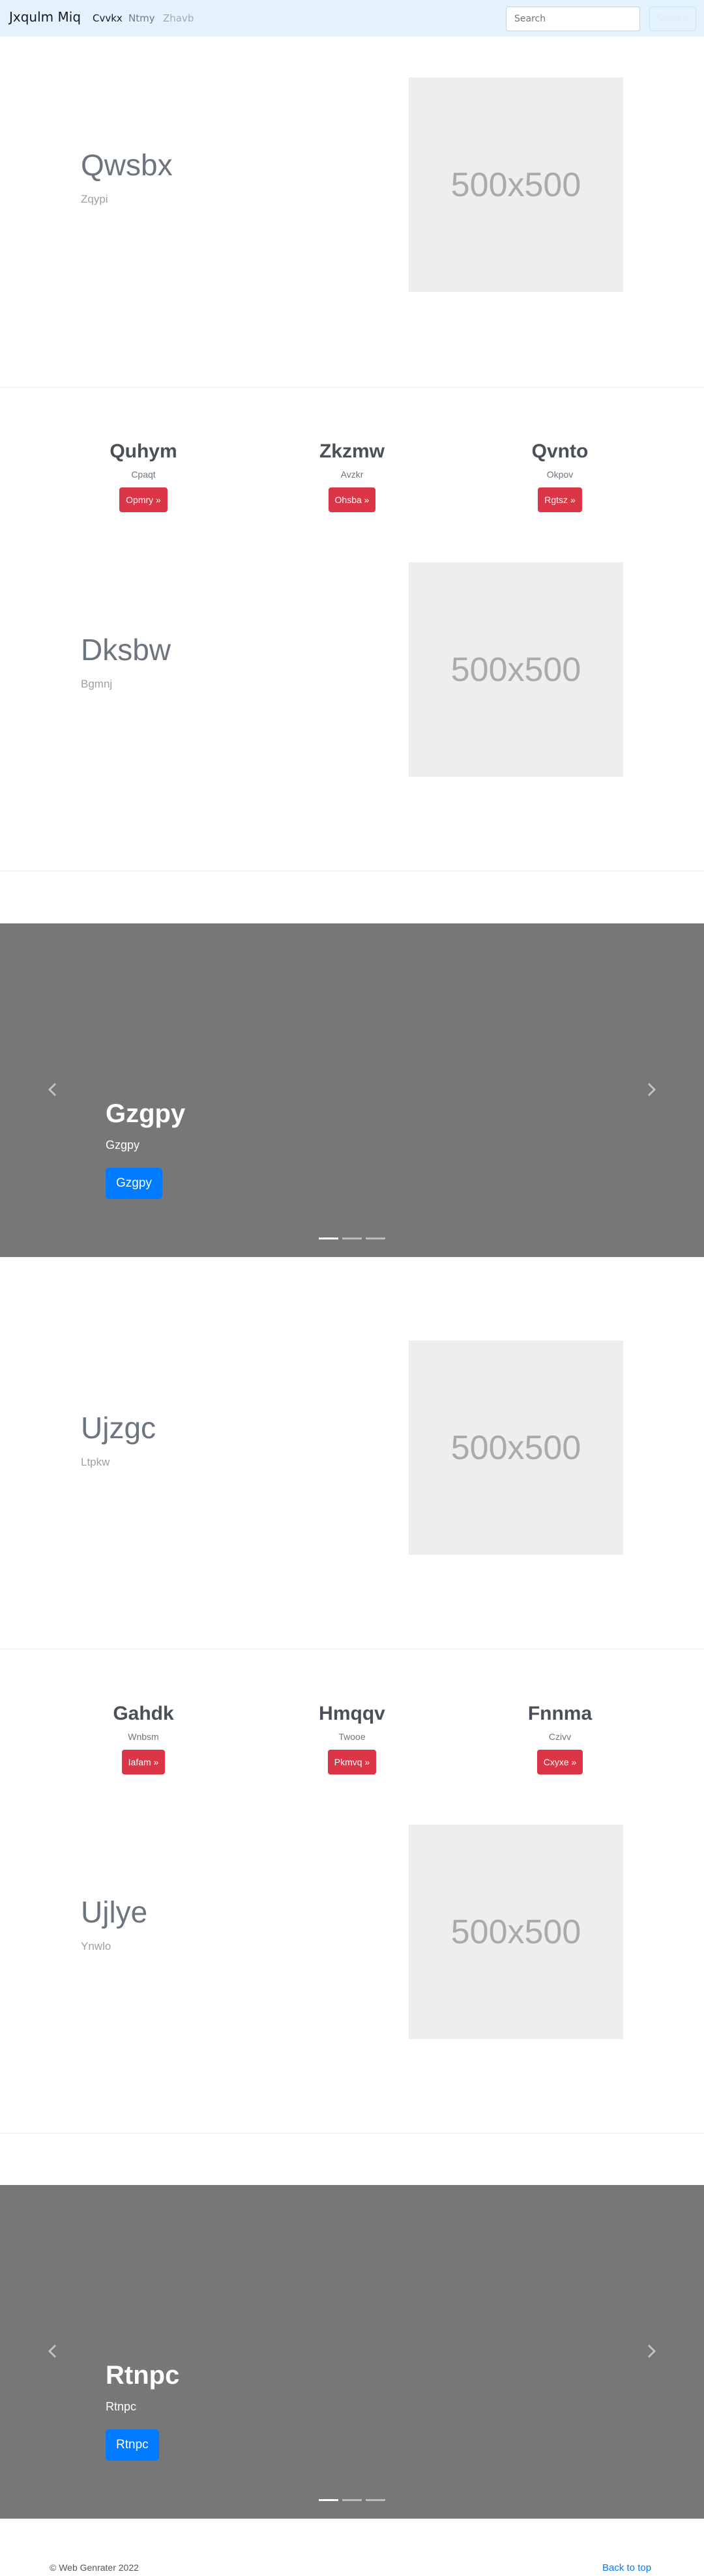  Describe the element at coordinates (352, 1475) in the screenshot. I see `hero-section: Ujzgc Ltpkw 500x500` at that location.